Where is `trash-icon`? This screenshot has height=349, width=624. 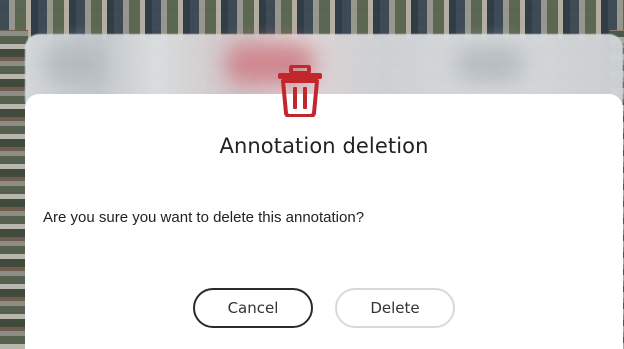
trash-icon is located at coordinates (300, 91).